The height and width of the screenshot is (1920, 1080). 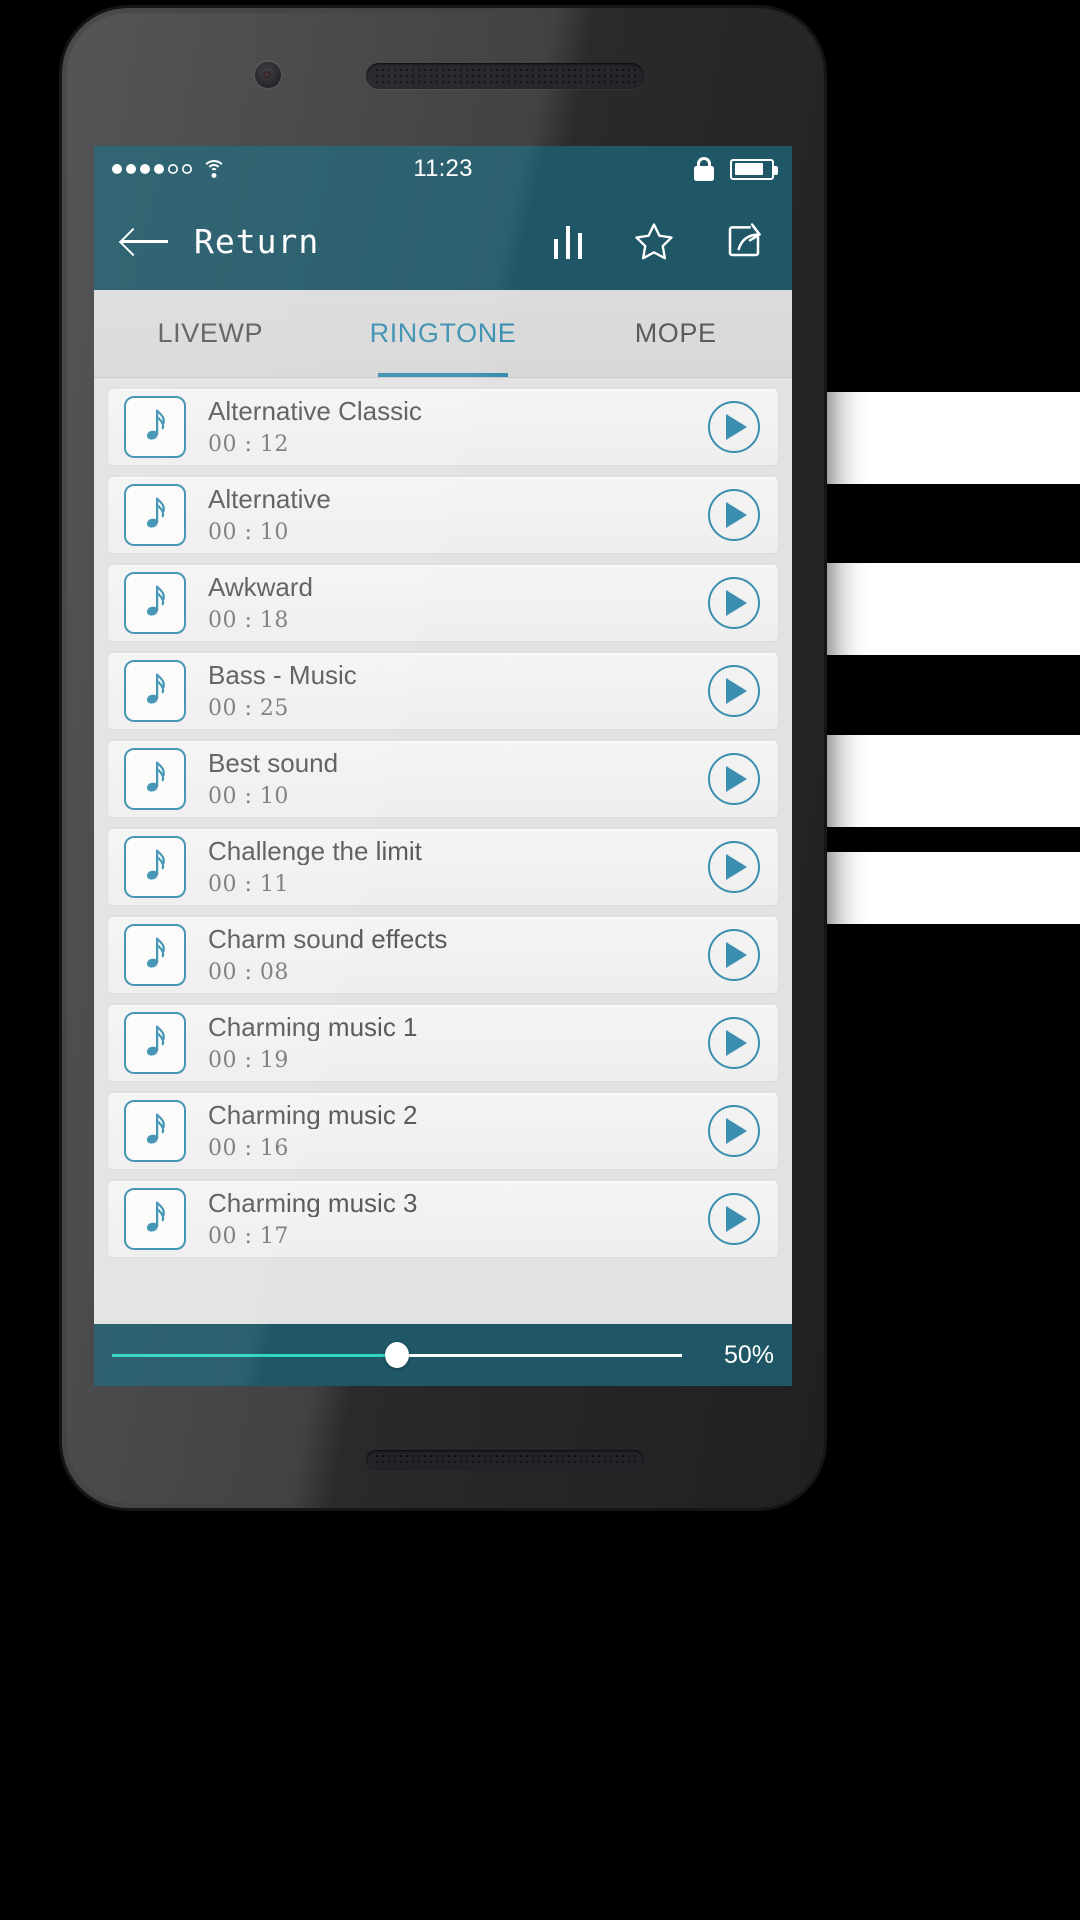 I want to click on status-bar-right, so click(x=736, y=169).